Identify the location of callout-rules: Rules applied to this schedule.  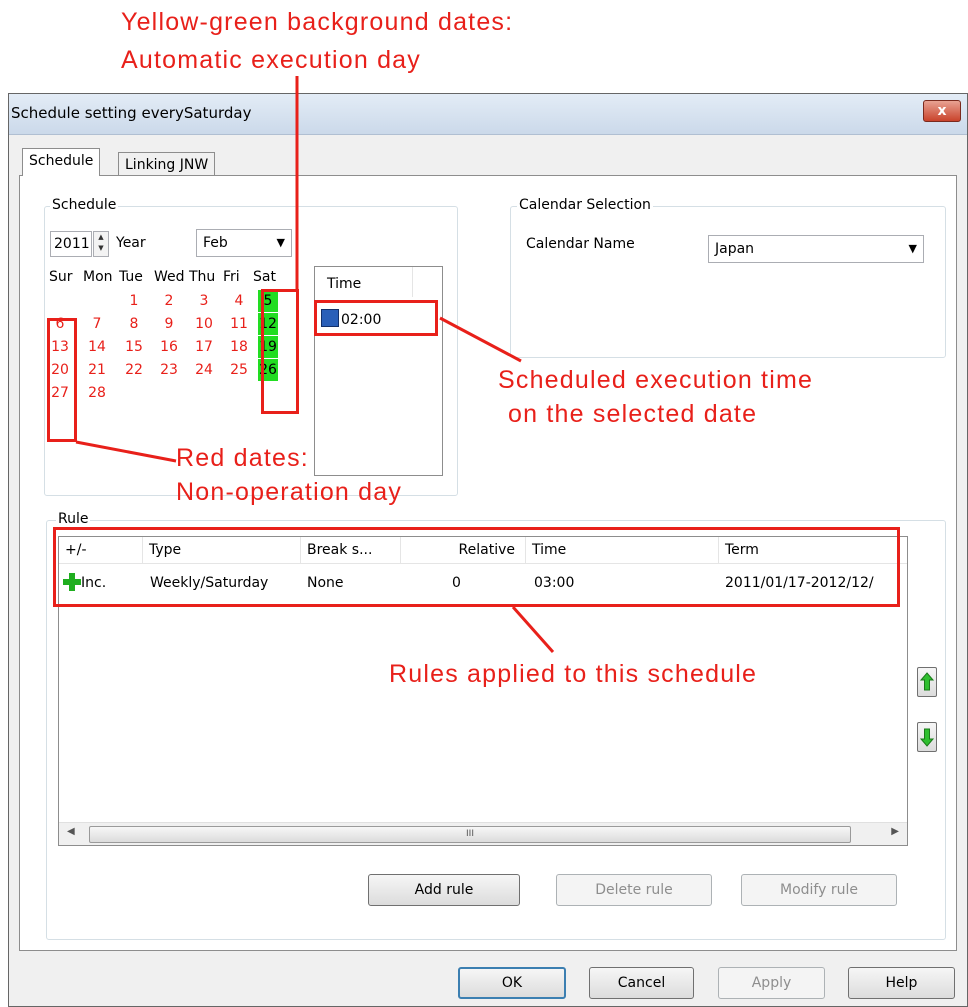
(573, 674).